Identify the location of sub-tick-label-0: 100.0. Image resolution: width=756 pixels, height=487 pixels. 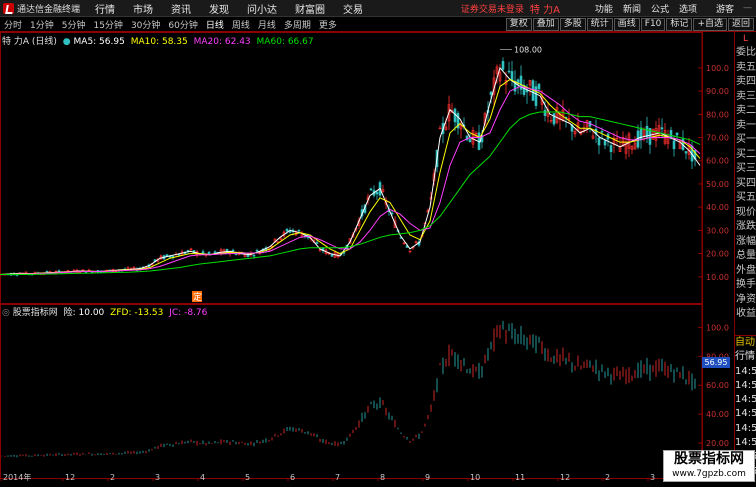
(717, 327).